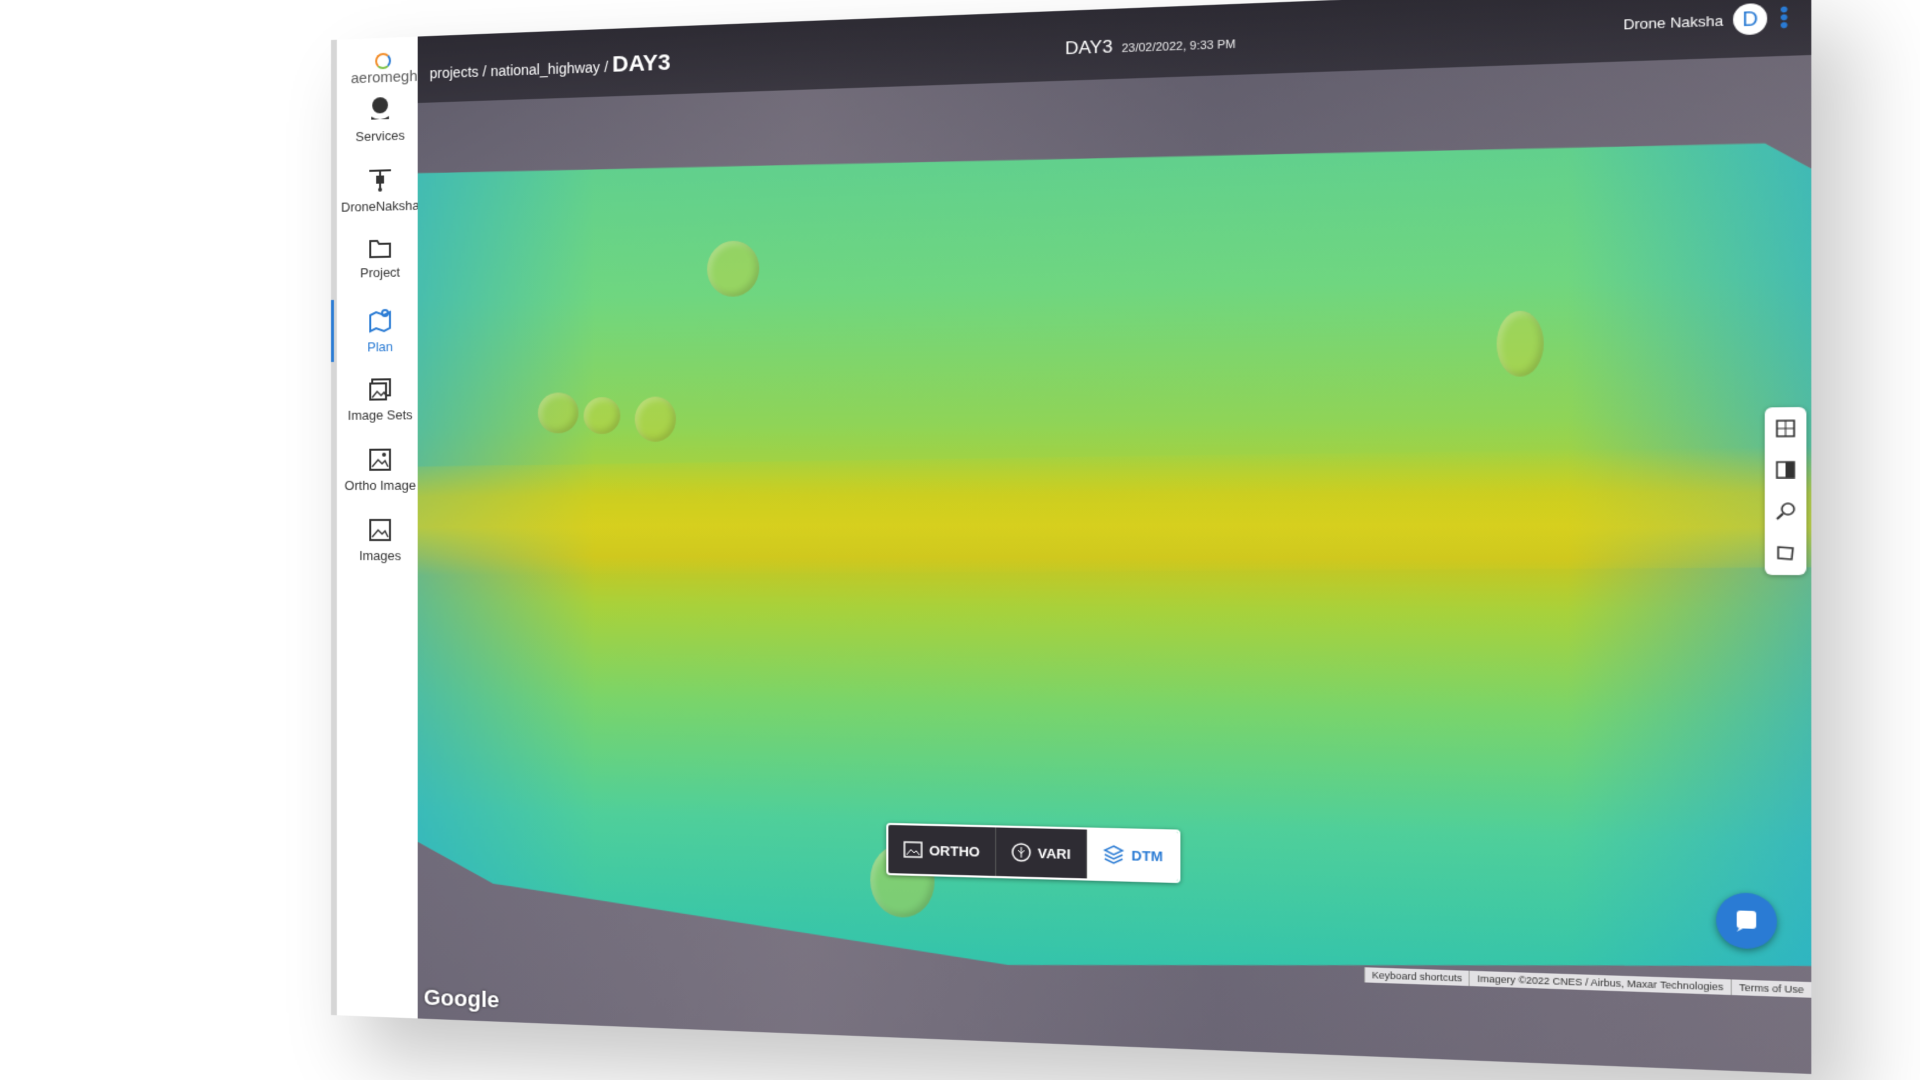 Image resolution: width=1920 pixels, height=1080 pixels. I want to click on map-plan-icon, so click(380, 320).